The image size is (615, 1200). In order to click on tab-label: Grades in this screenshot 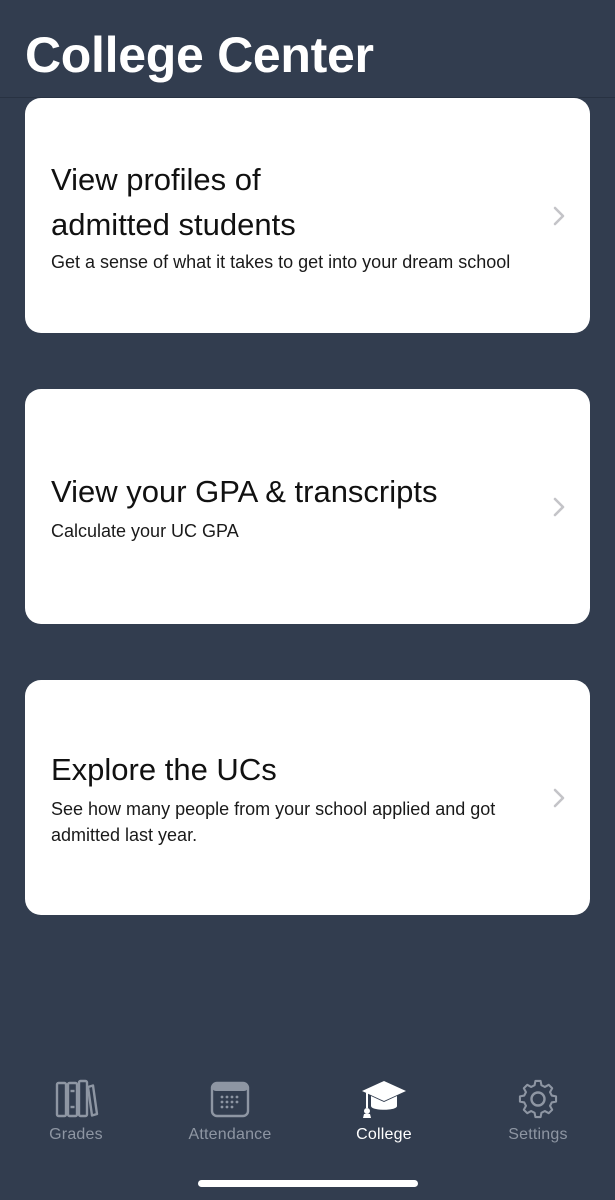, I will do `click(76, 1134)`.